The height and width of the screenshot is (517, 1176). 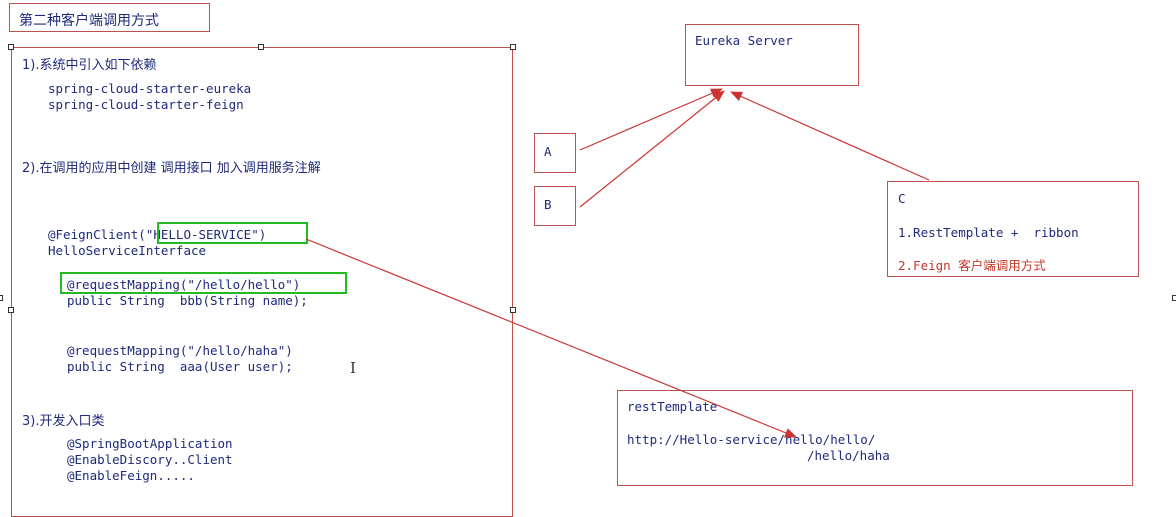 I want to click on arrow-b-to-eureka, so click(x=652, y=149).